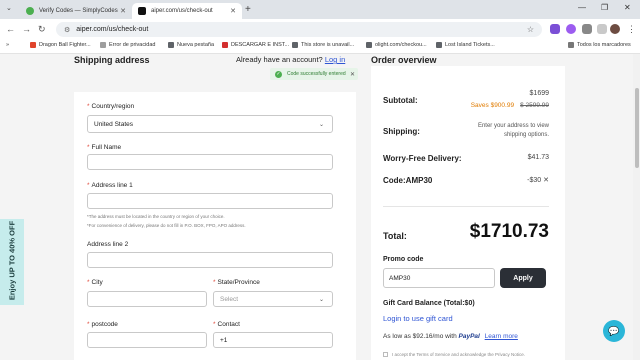 This screenshot has height=360, width=640. I want to click on total-value: $1710.73, so click(509, 231).